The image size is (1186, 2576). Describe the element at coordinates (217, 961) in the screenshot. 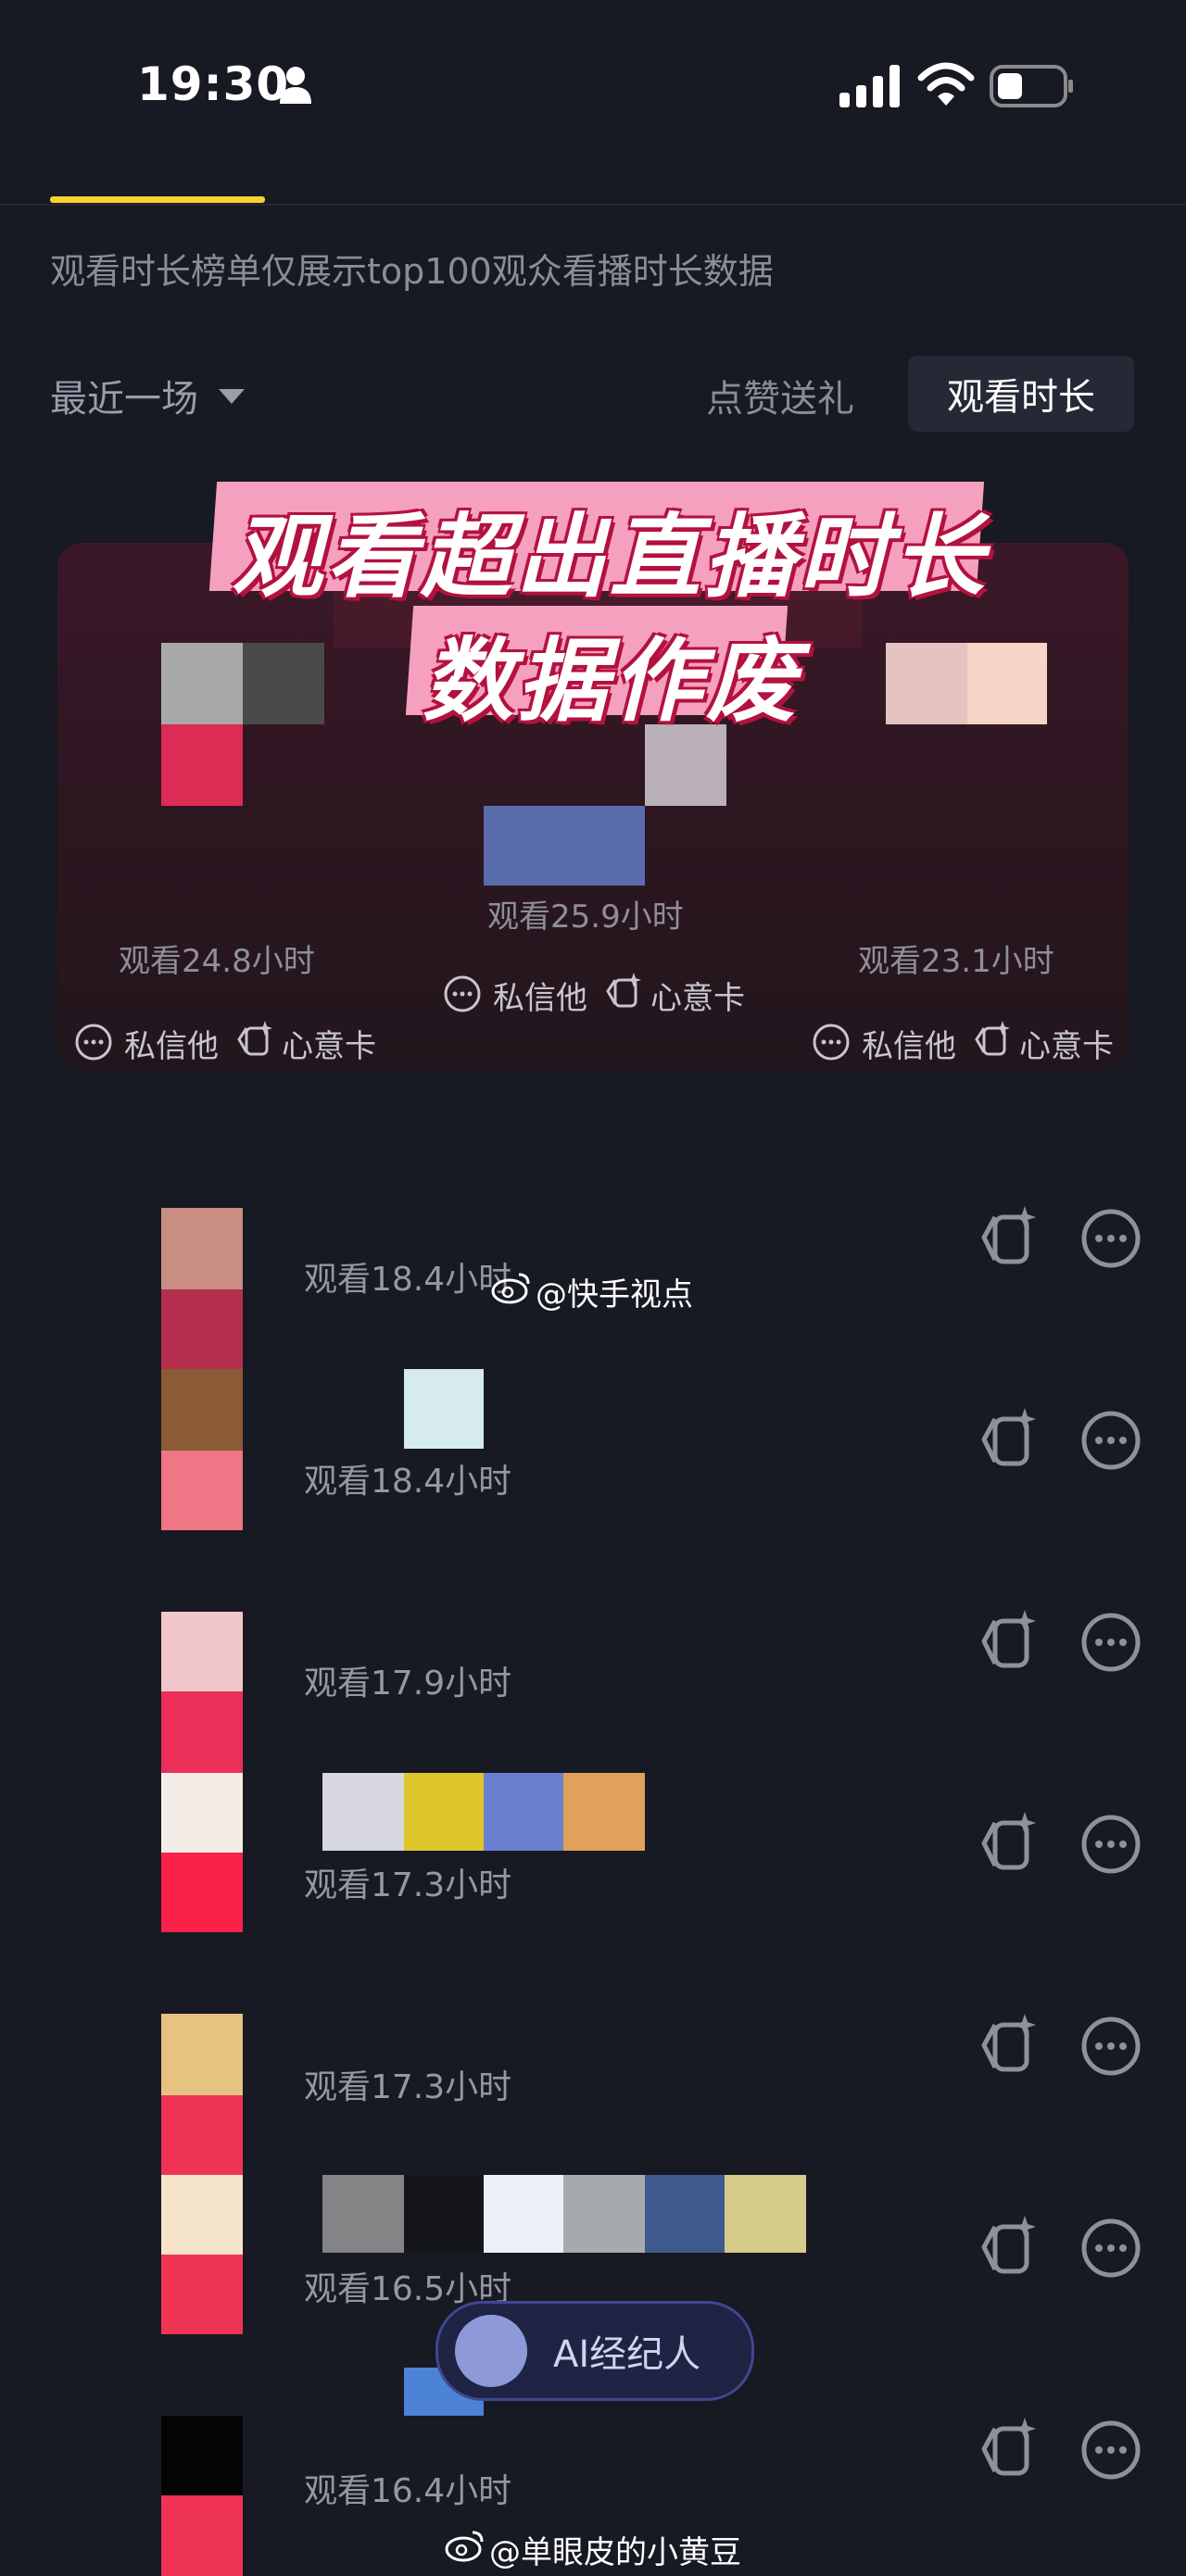

I see `podium-hours-rank2: 观看24.8小时` at that location.